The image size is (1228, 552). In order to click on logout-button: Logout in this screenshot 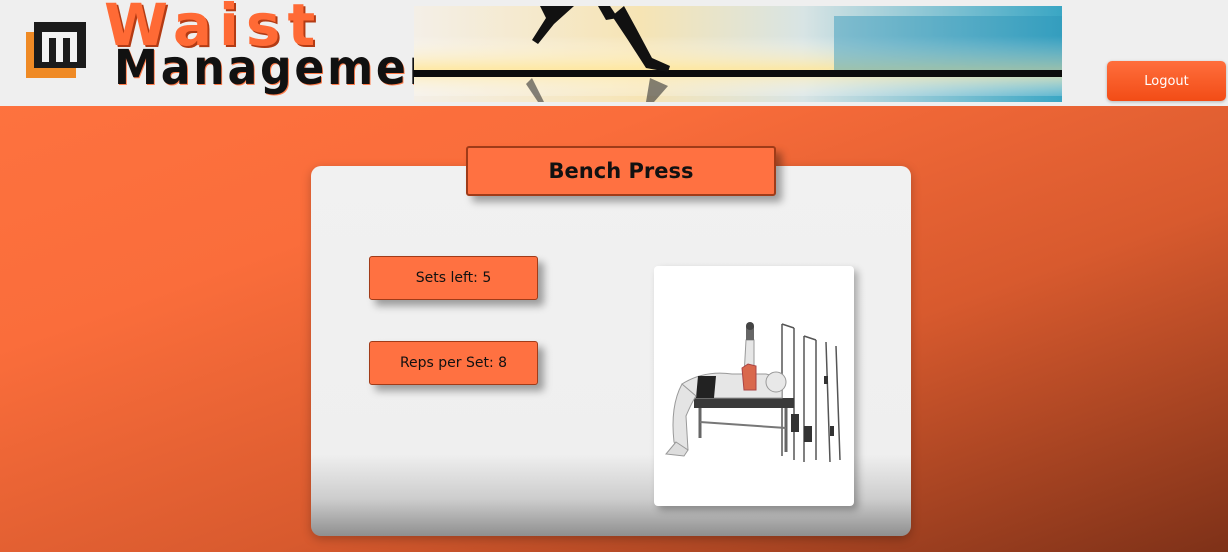, I will do `click(1166, 81)`.